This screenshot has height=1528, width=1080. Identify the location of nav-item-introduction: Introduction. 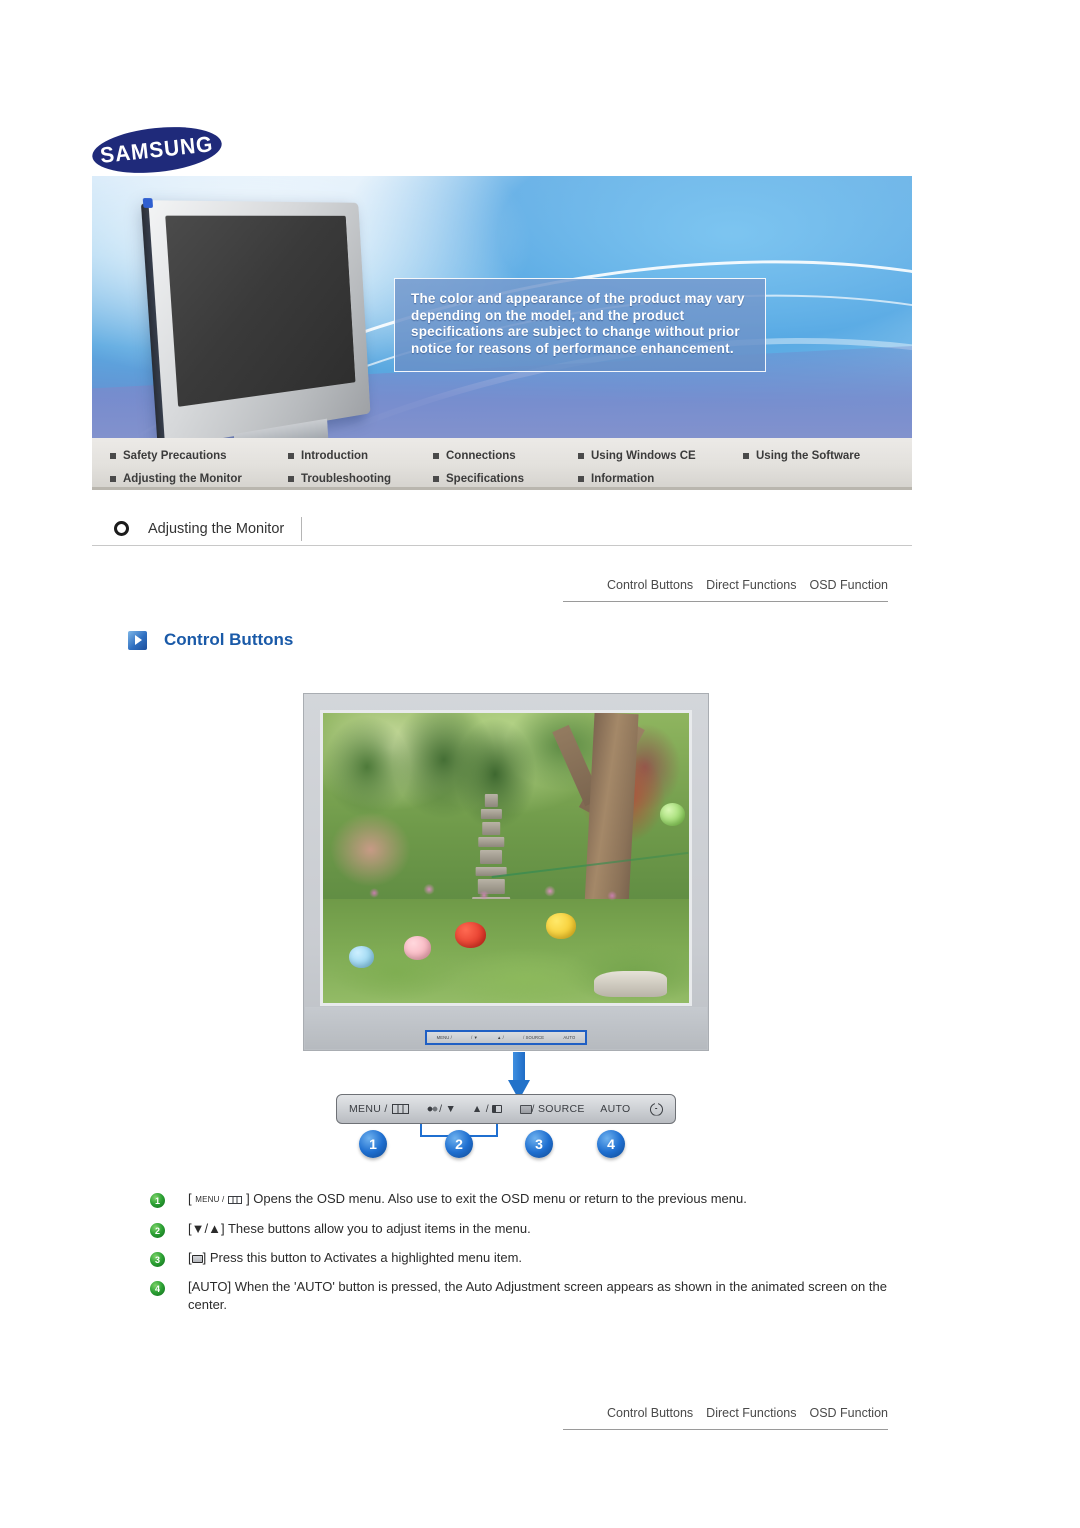
(360, 456).